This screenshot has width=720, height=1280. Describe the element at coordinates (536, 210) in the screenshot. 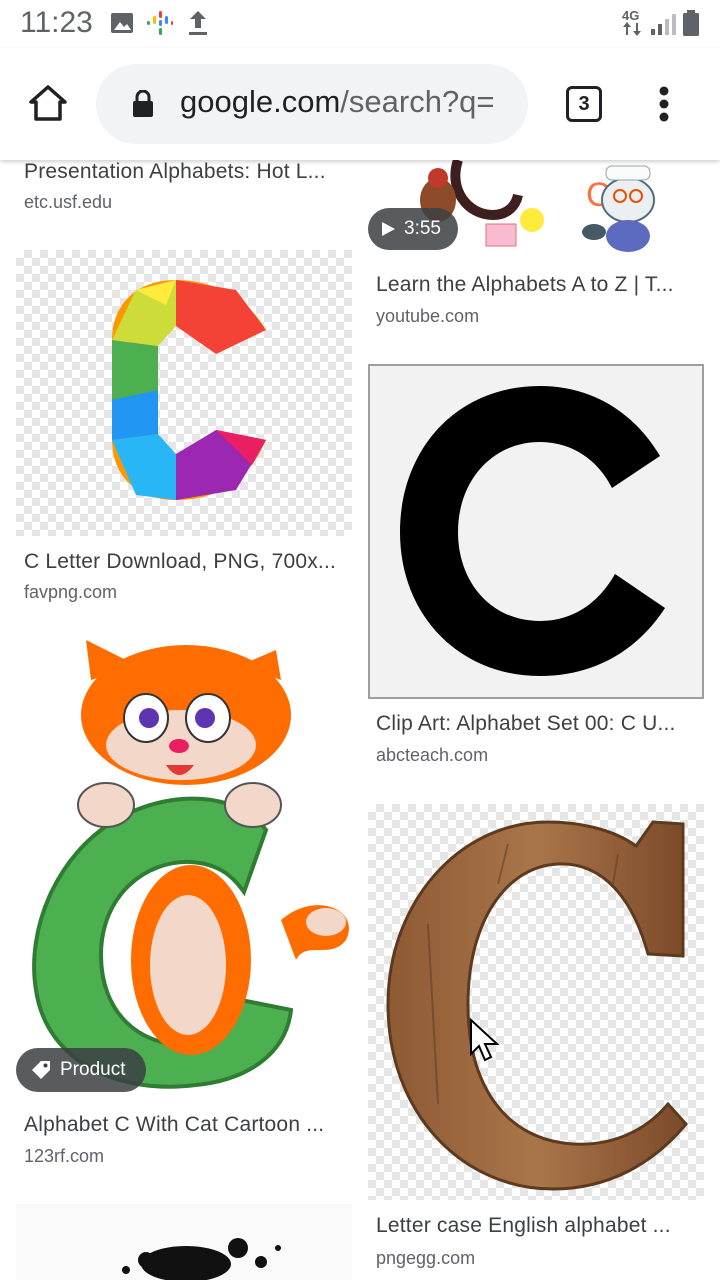

I see `result-thumbnail: C 3:55` at that location.